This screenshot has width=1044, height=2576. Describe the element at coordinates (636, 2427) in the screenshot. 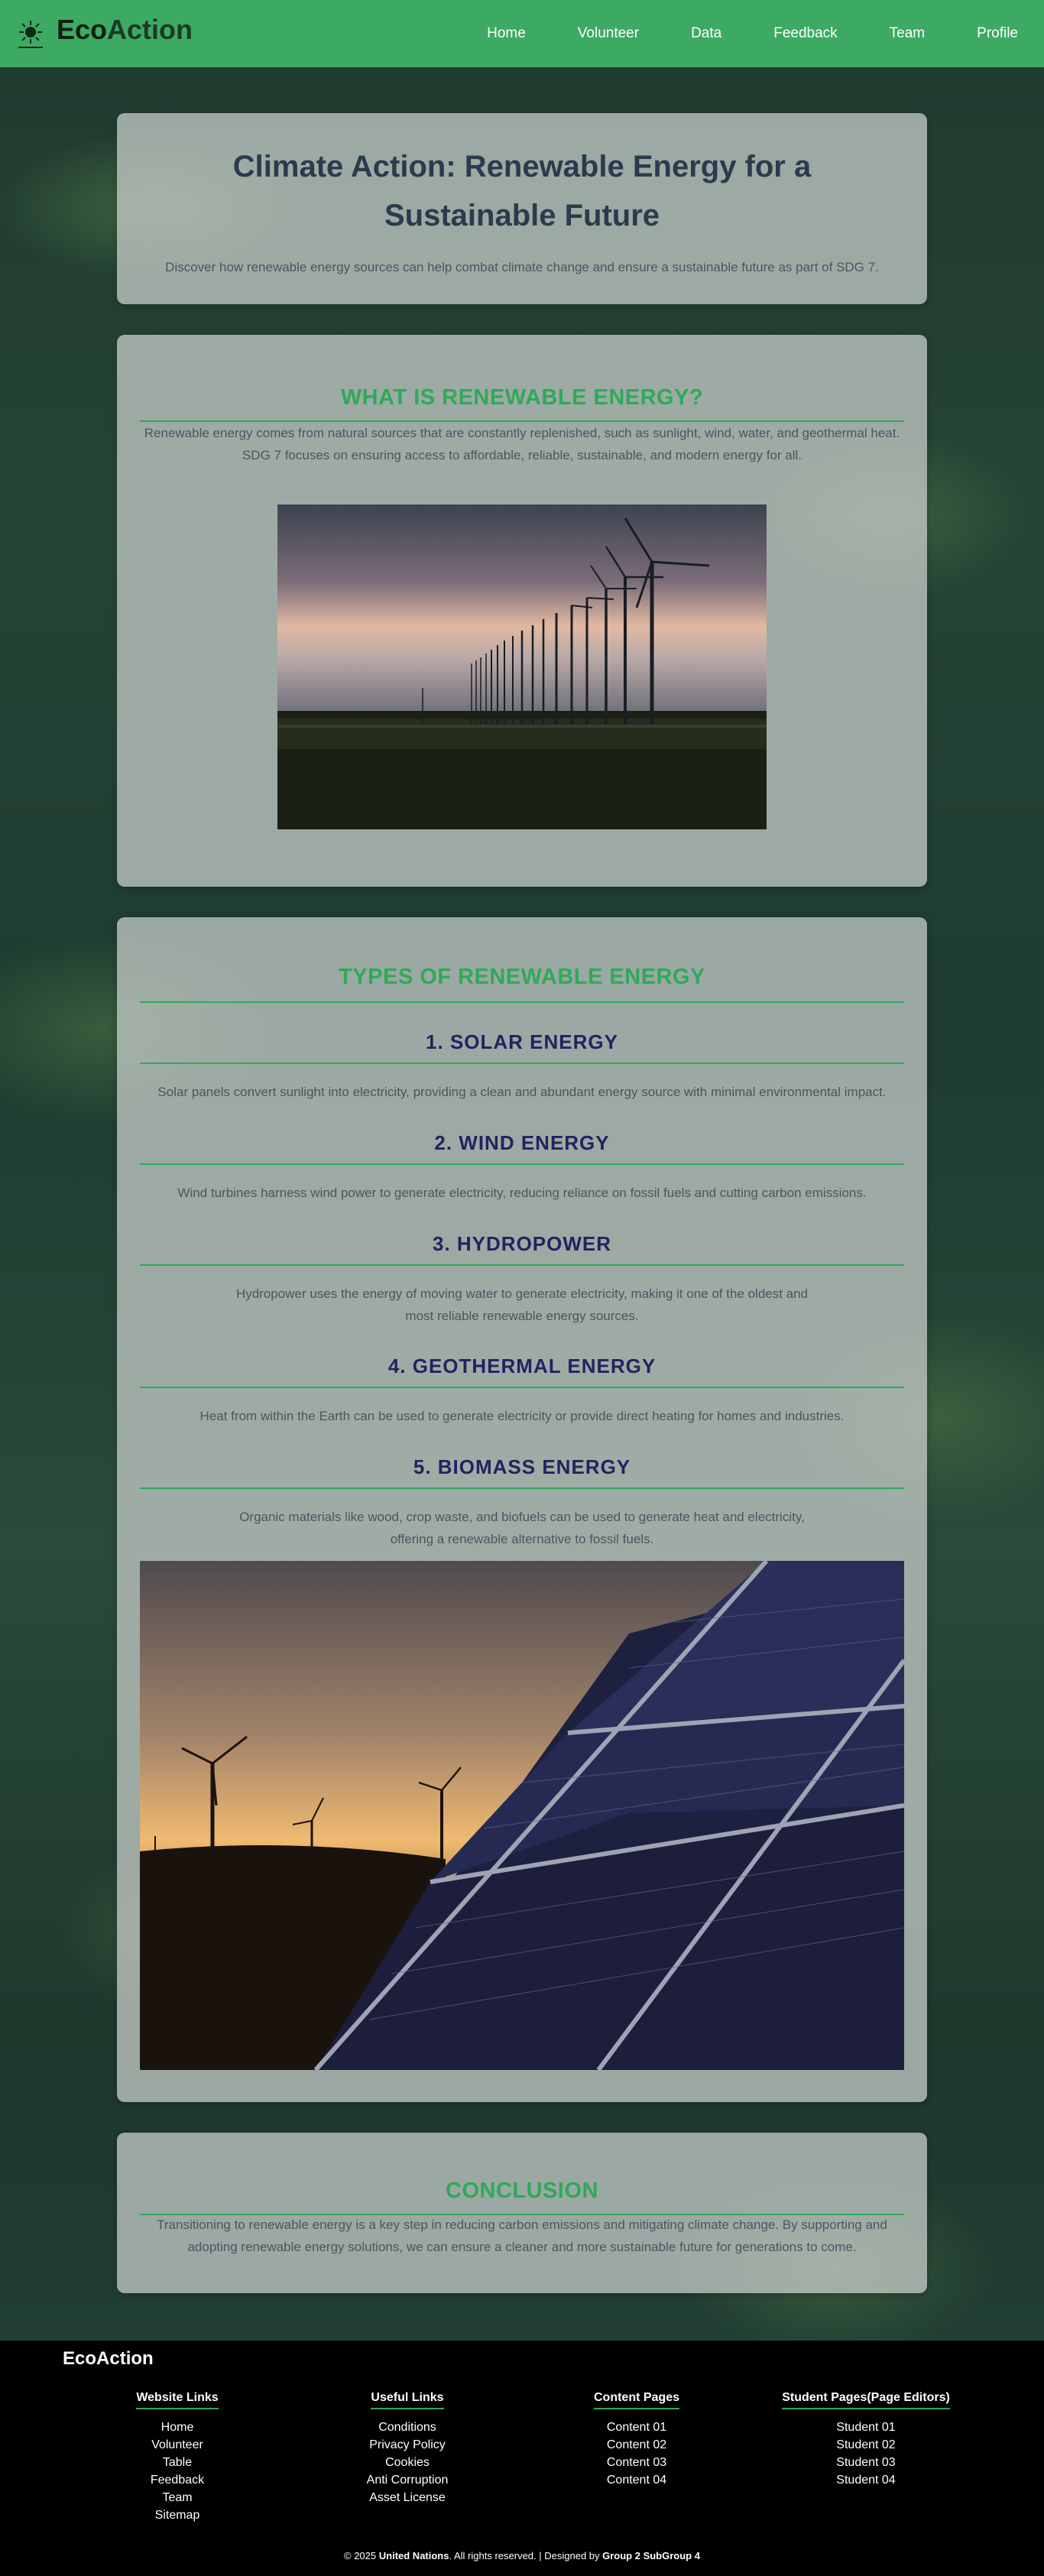

I see `footer-link: Content 01` at that location.